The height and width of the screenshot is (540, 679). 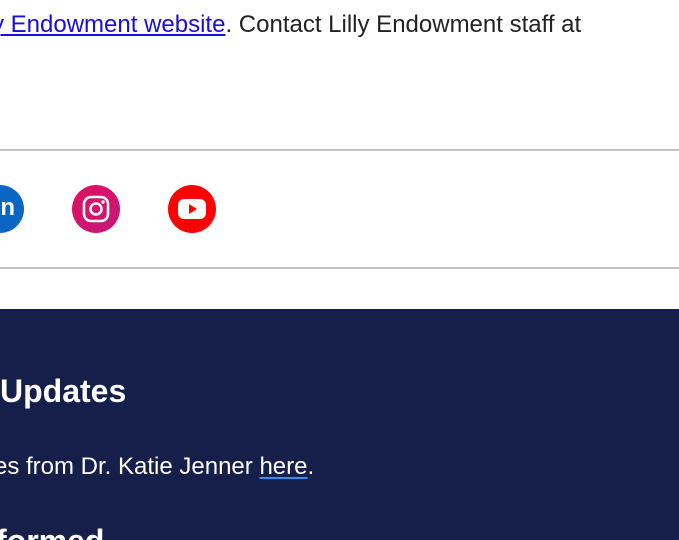 I want to click on updates-text-after: ., so click(x=311, y=466).